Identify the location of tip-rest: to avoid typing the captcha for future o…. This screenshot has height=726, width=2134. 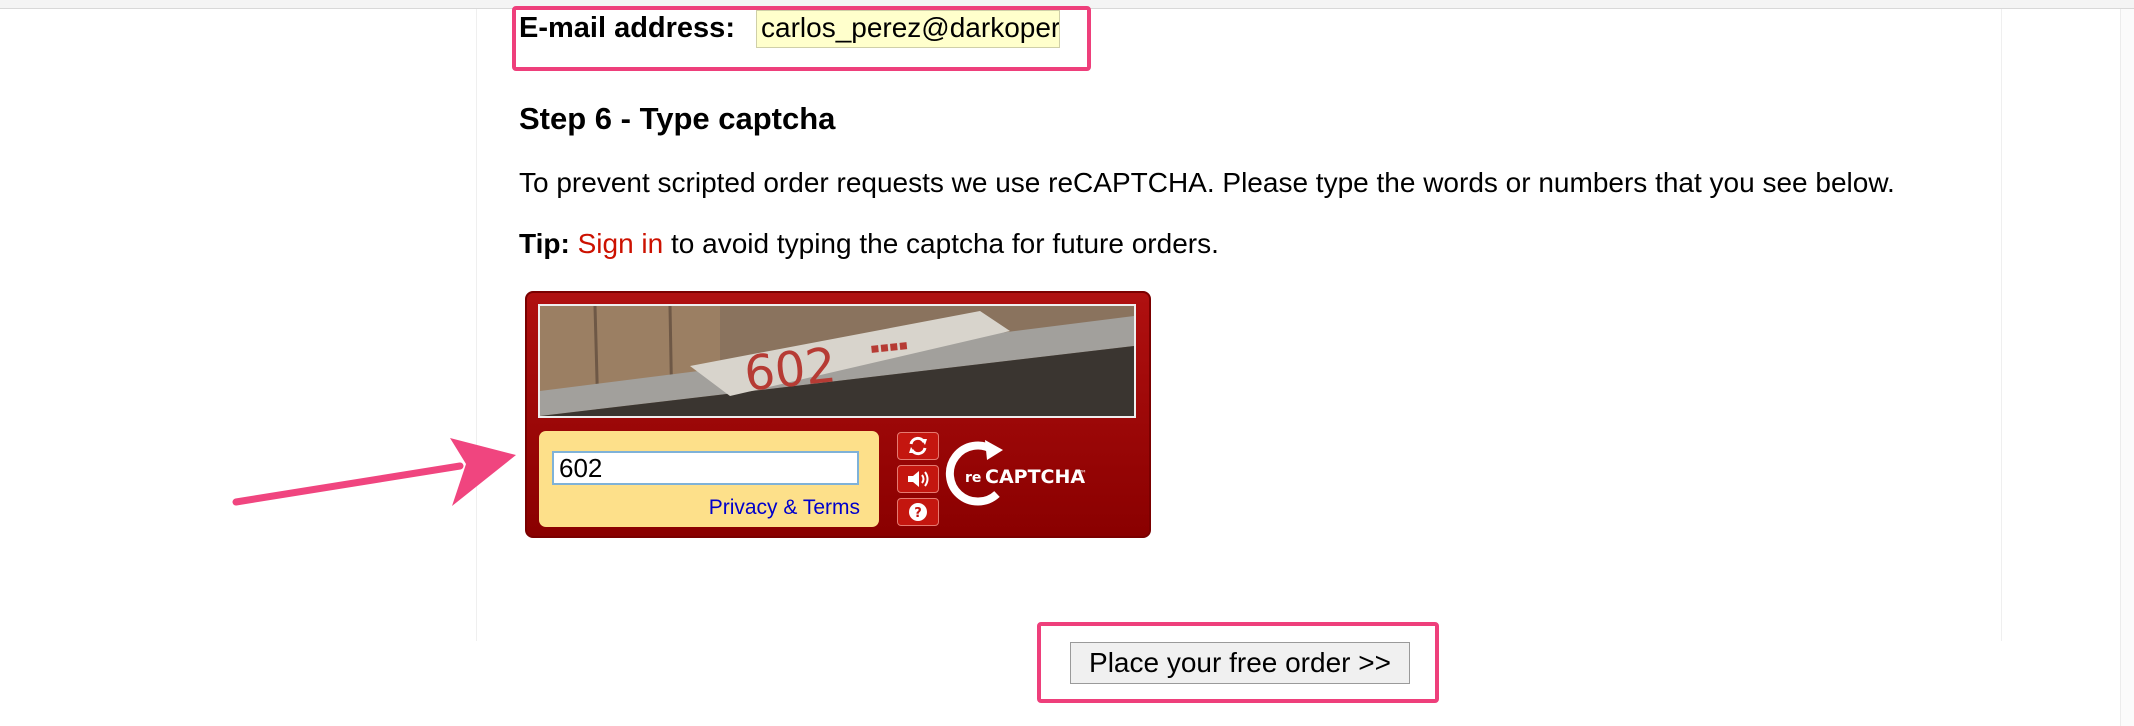
(941, 243).